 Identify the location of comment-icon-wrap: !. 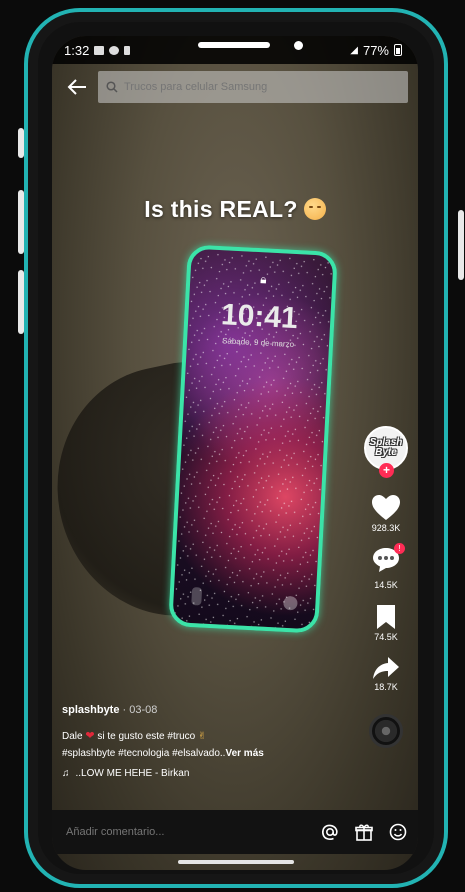
(388, 560).